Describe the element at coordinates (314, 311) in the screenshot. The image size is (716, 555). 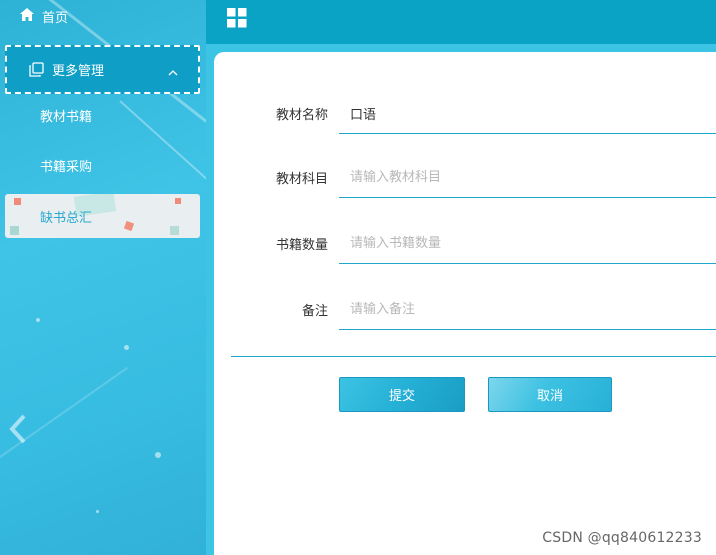
I see `field-label: 备注` at that location.